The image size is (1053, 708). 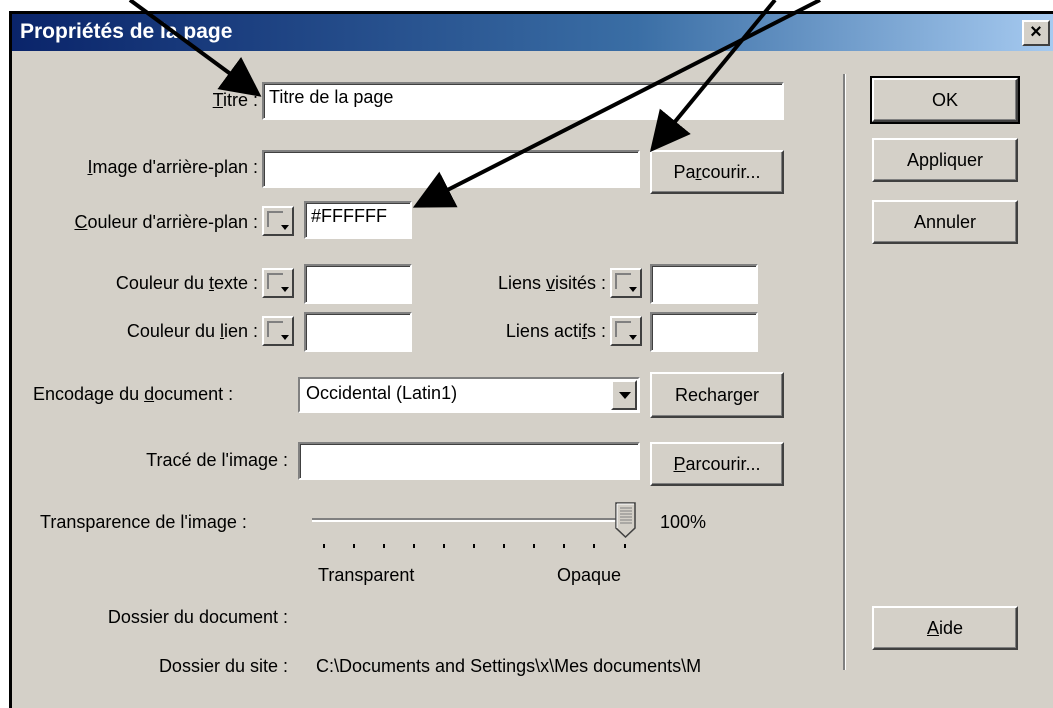 What do you see at coordinates (683, 522) in the screenshot?
I see `transparency-value: 100%` at bounding box center [683, 522].